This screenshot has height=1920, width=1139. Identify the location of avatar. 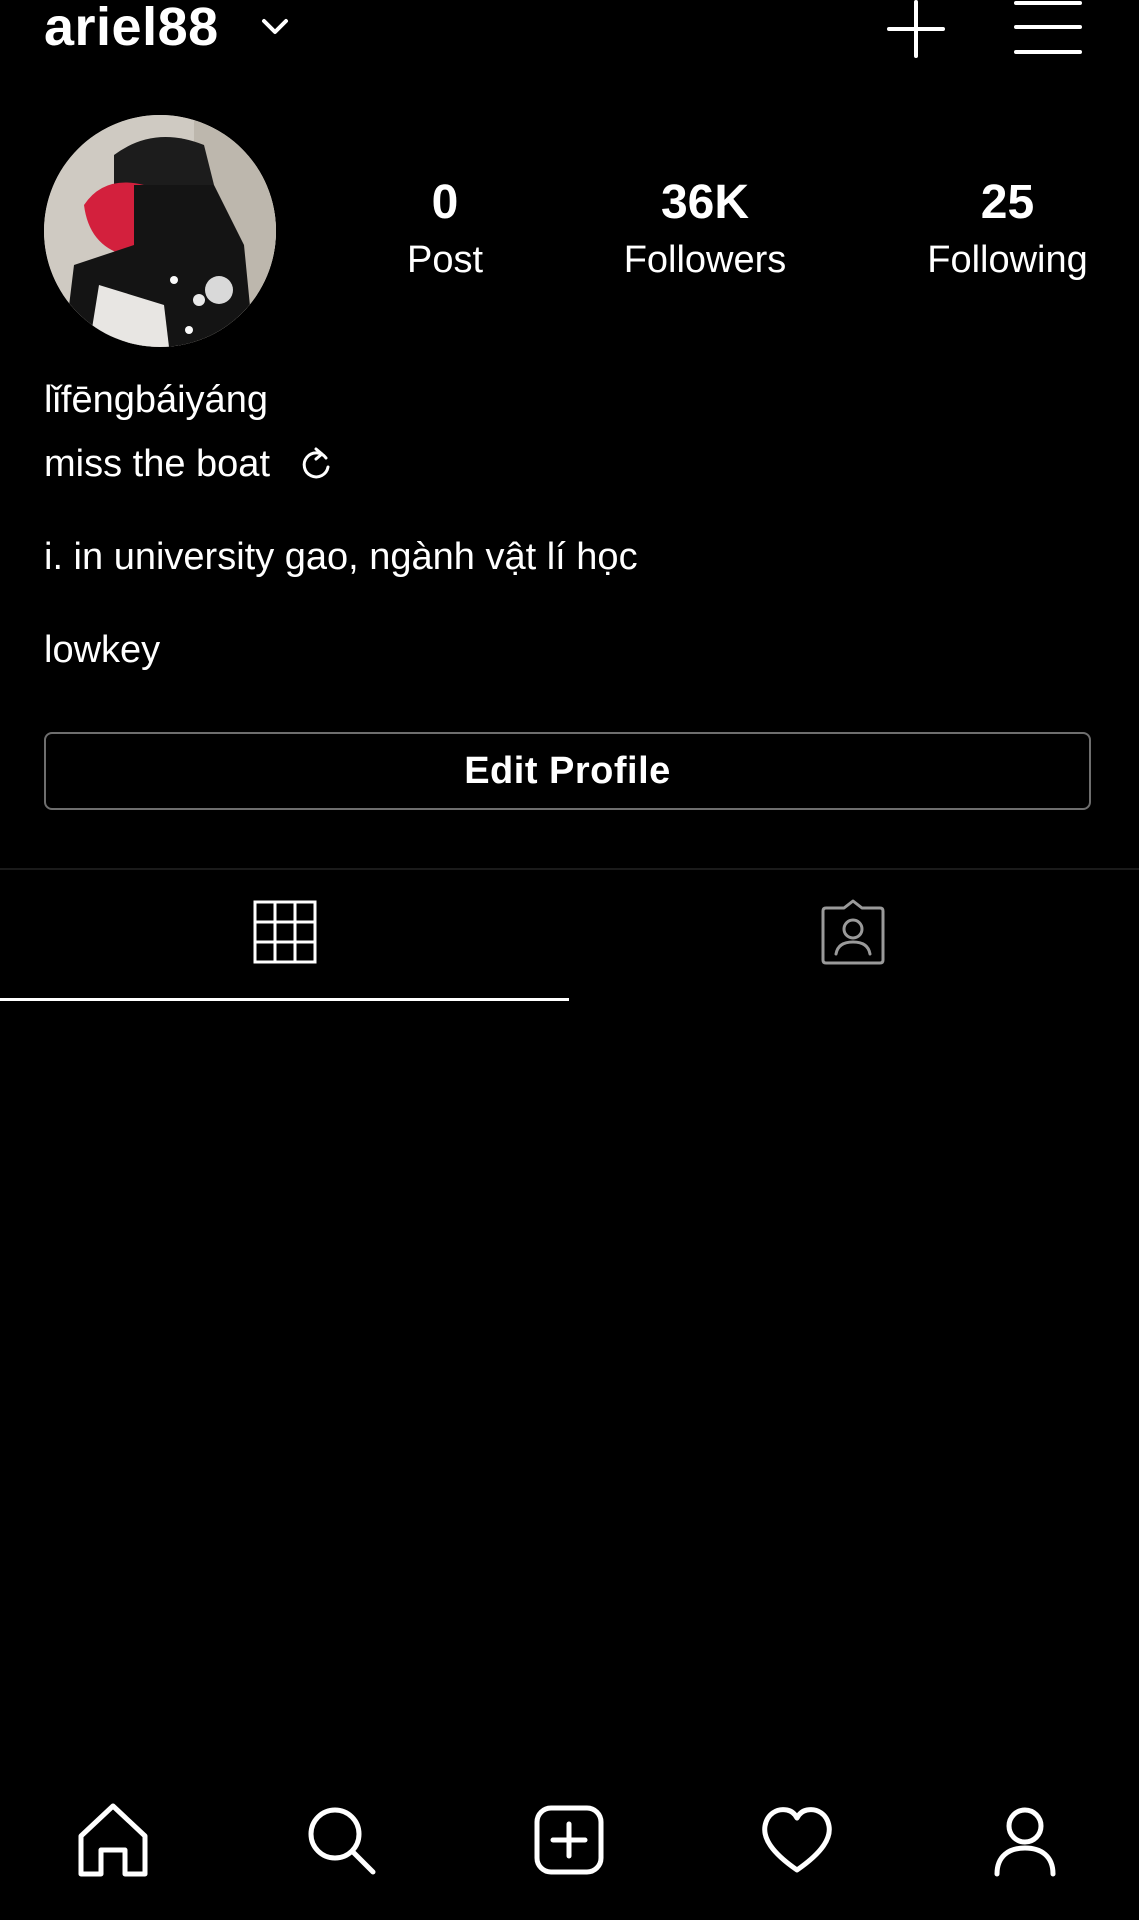
(160, 231).